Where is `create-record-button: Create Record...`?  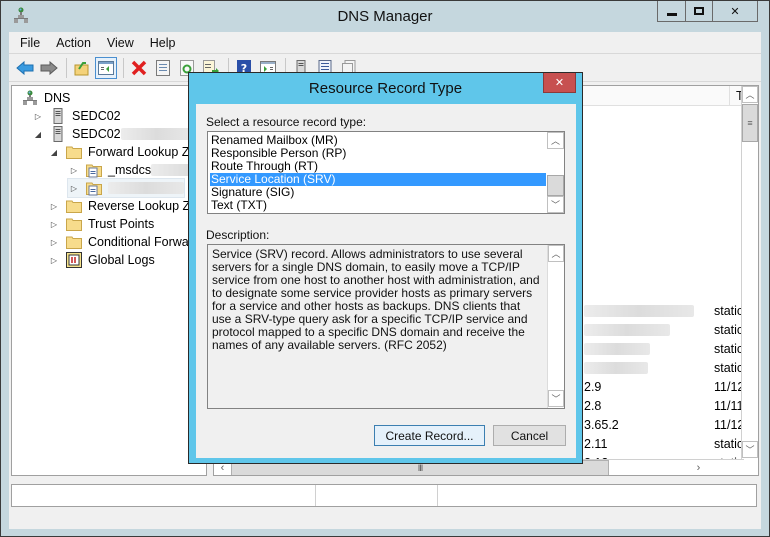
create-record-button: Create Record... is located at coordinates (429, 435).